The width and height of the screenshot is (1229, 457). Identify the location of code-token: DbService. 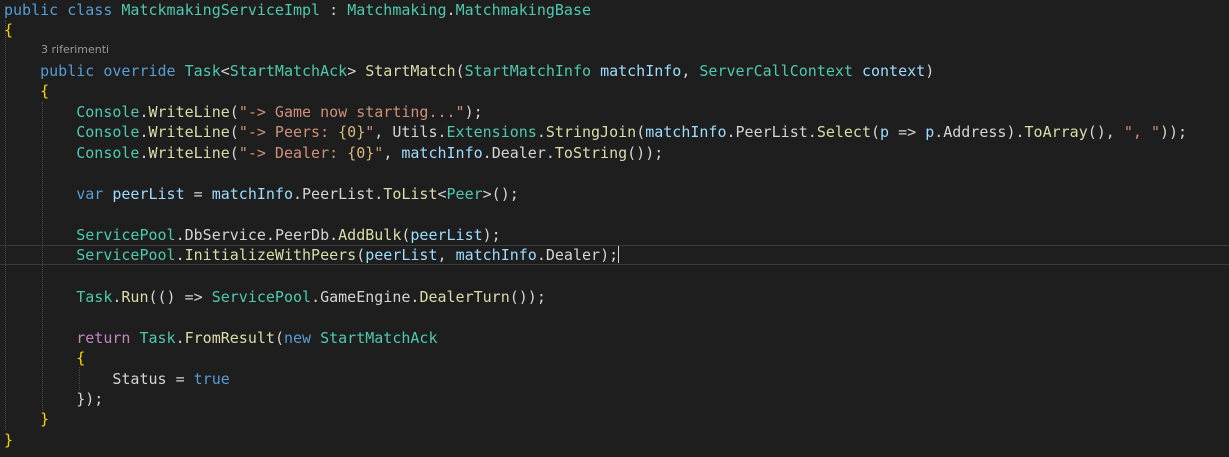
(225, 235).